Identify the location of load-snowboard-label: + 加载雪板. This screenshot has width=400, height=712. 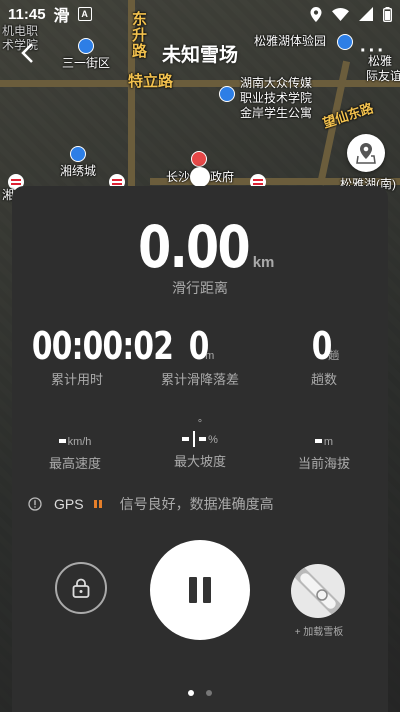
(319, 632).